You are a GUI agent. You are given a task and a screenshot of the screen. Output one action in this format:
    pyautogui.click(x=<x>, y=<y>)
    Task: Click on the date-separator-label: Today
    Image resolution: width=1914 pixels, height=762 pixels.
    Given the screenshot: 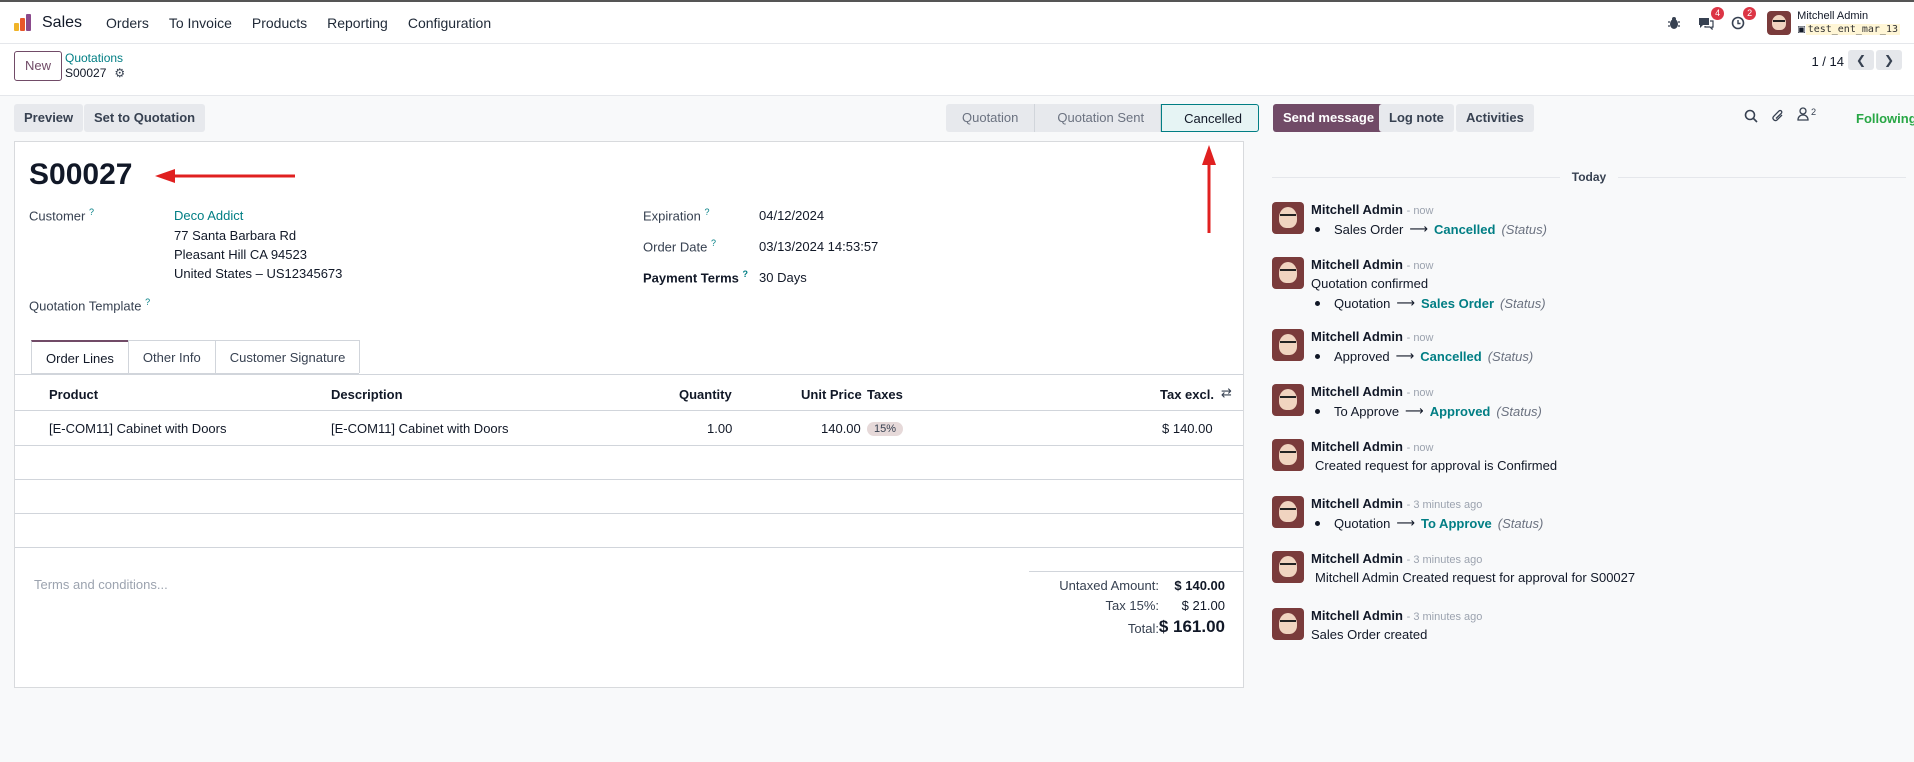 What is the action you would take?
    pyautogui.click(x=1589, y=177)
    